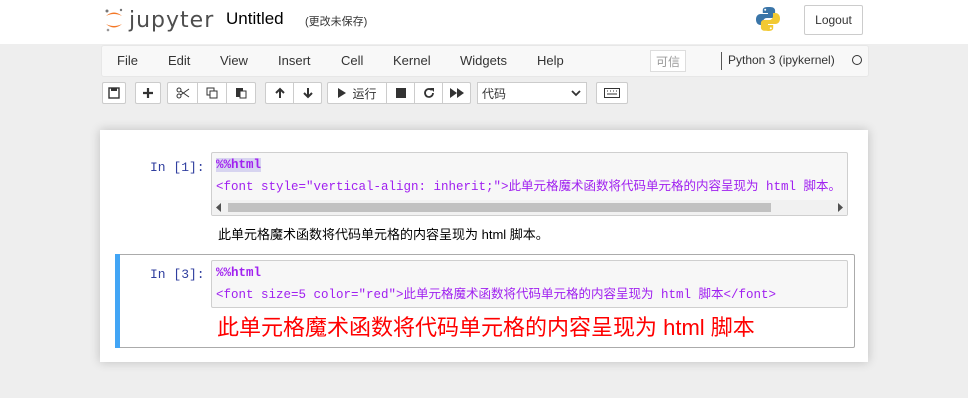 This screenshot has width=968, height=398. I want to click on menu-insert: Insert, so click(294, 60).